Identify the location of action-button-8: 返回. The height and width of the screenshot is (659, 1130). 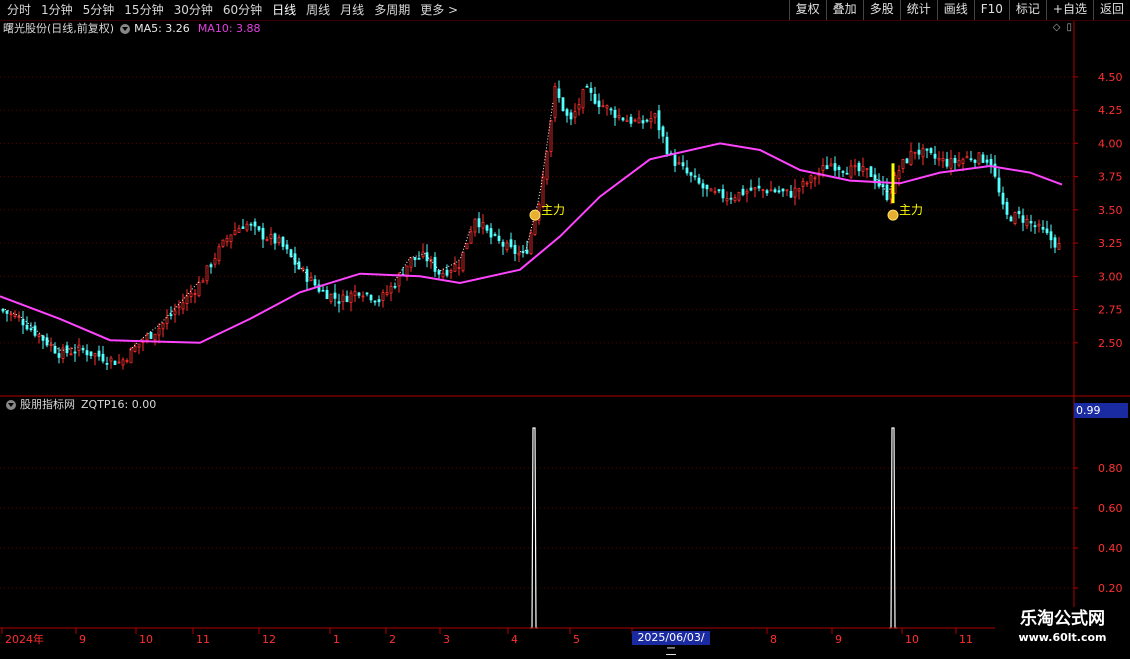
(1111, 10).